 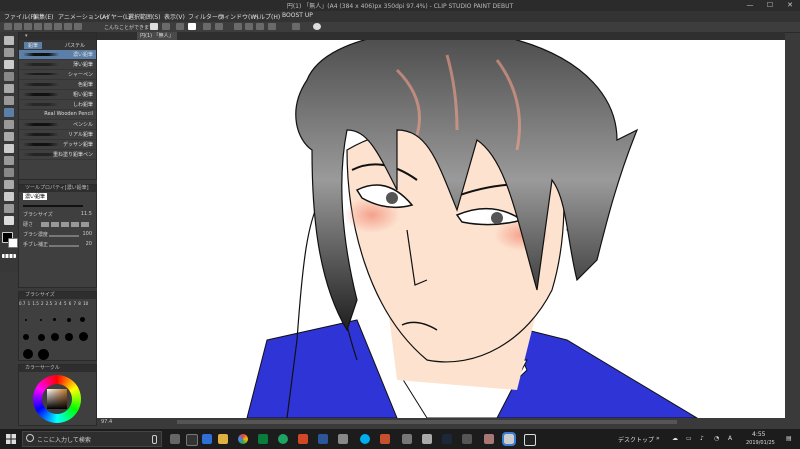 What do you see at coordinates (79, 303) in the screenshot?
I see `size-option: 8` at bounding box center [79, 303].